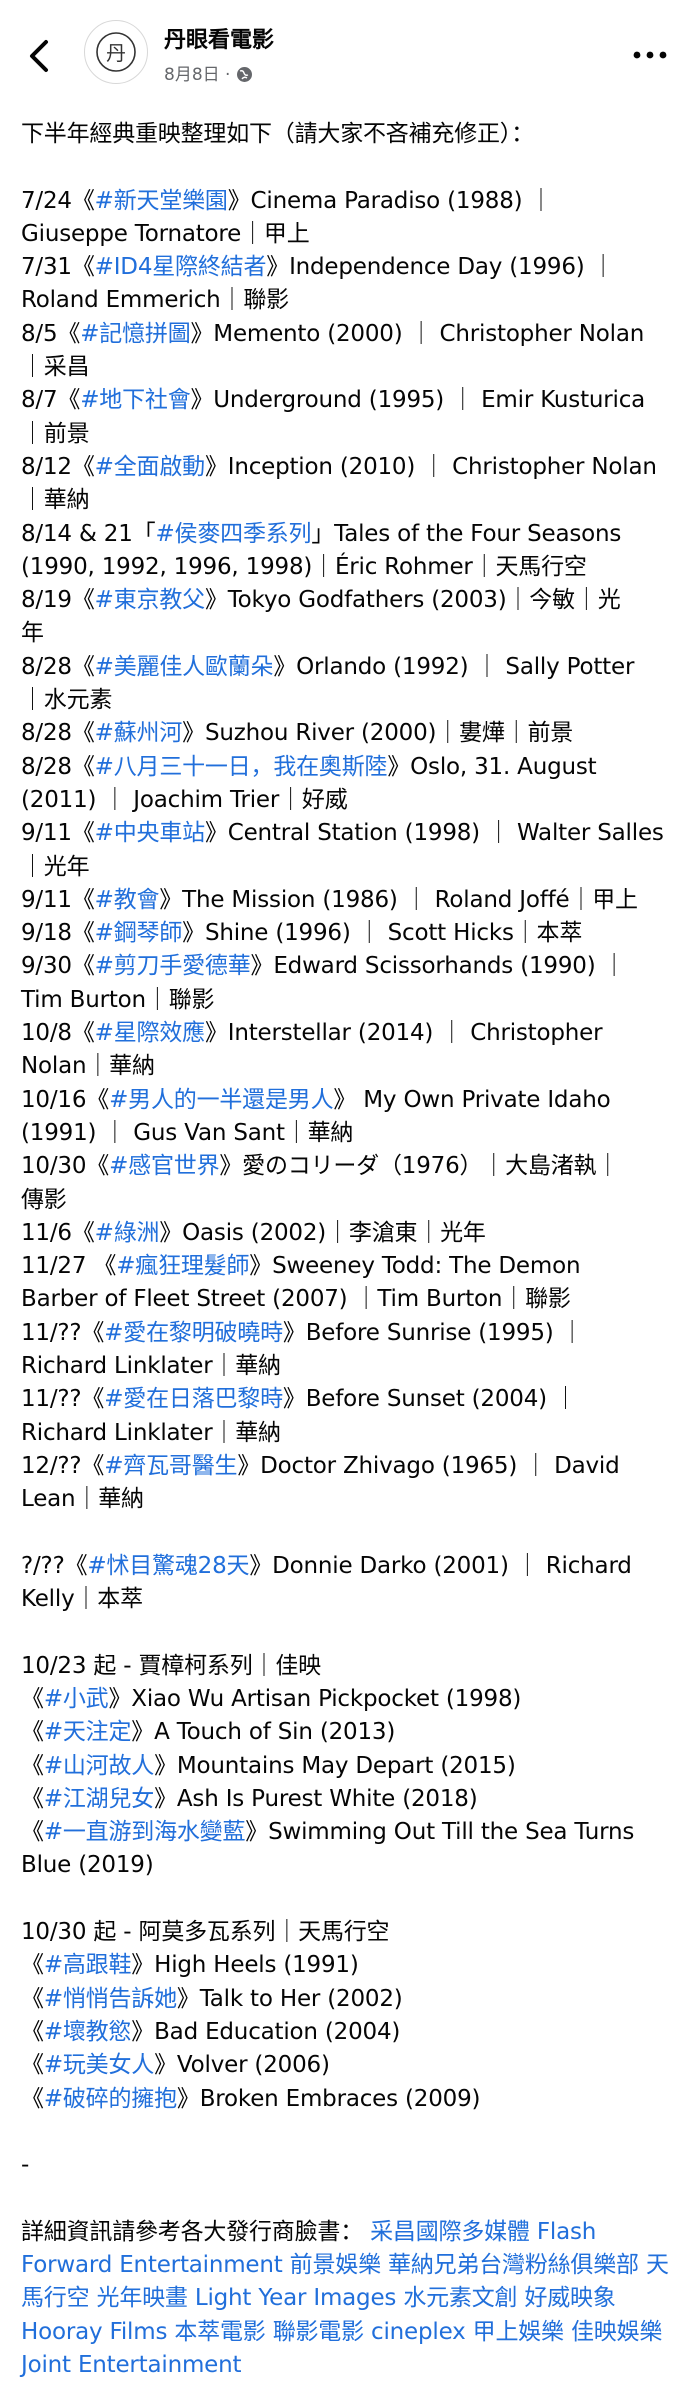 This screenshot has width=690, height=2398. What do you see at coordinates (110, 1999) in the screenshot?
I see `hashtag-link: #悄悄告訴她` at bounding box center [110, 1999].